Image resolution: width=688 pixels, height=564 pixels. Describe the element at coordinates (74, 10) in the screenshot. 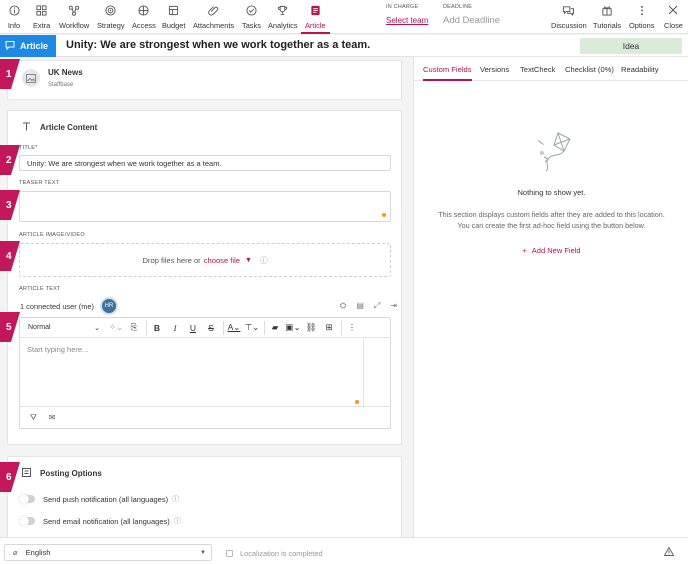

I see `workflow-icon` at that location.